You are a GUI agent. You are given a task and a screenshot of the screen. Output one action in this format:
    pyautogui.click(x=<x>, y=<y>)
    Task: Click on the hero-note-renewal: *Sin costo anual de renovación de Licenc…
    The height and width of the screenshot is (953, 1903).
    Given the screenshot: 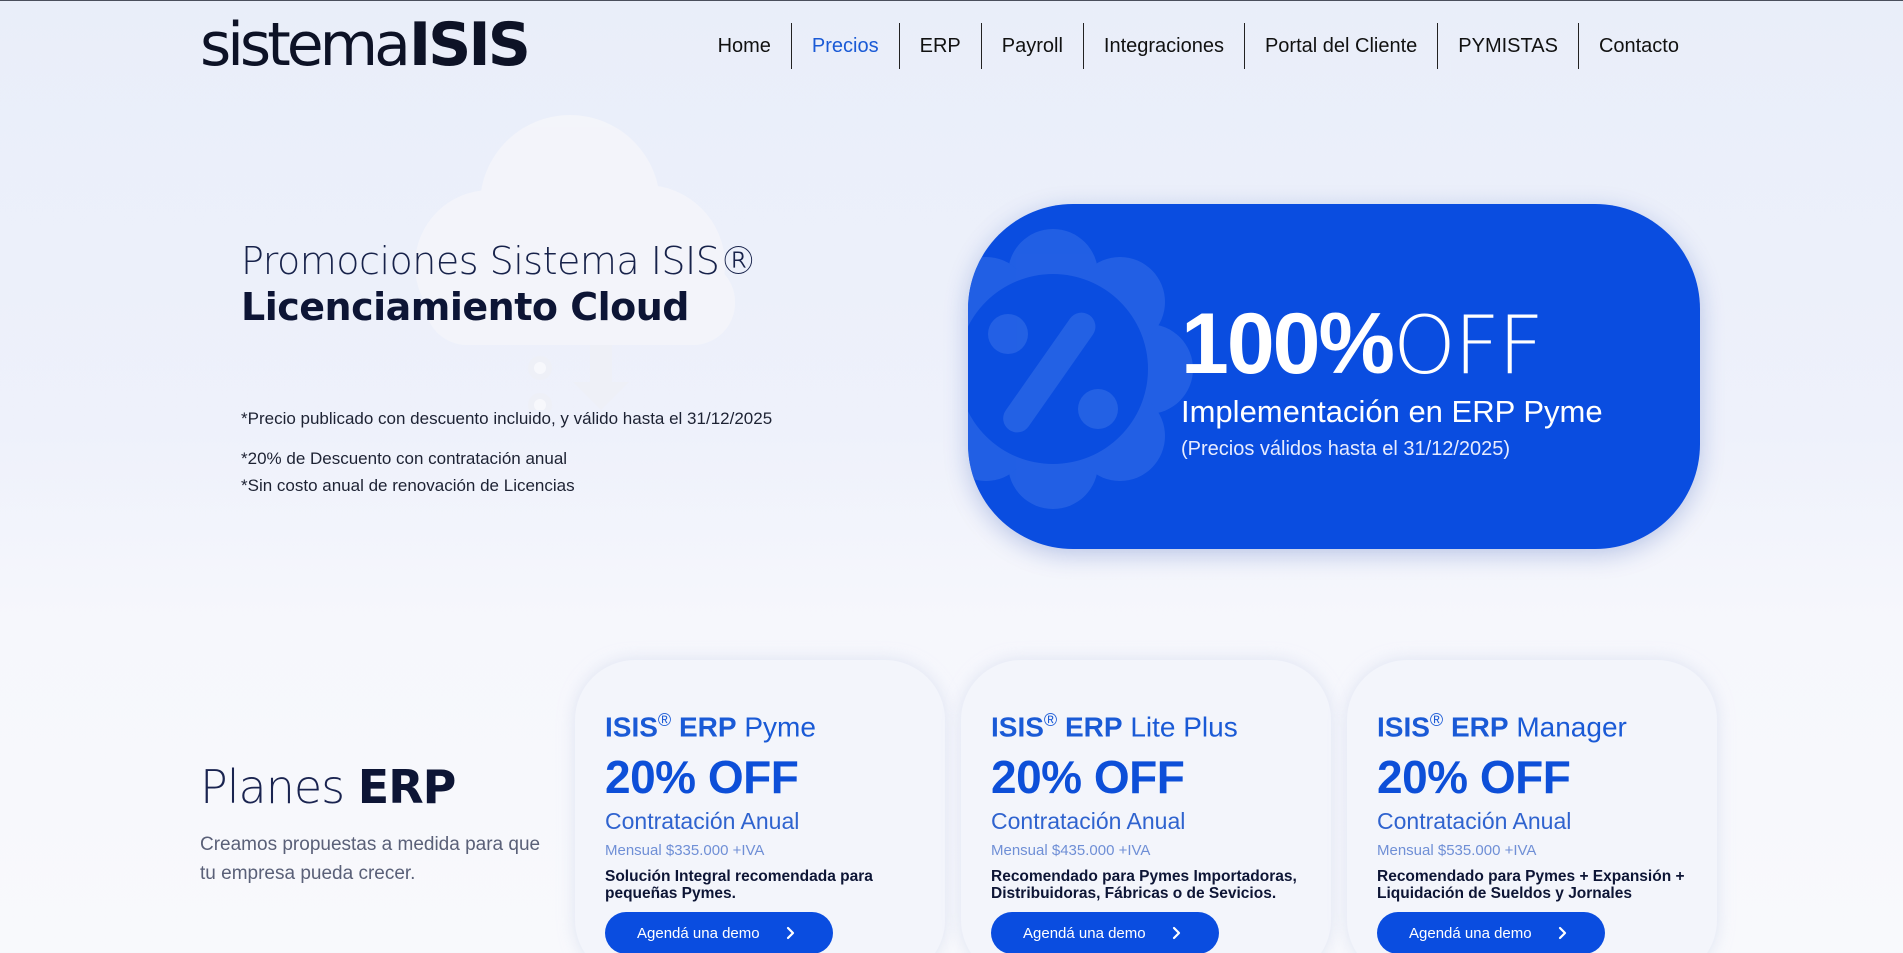 What is the action you would take?
    pyautogui.click(x=408, y=485)
    